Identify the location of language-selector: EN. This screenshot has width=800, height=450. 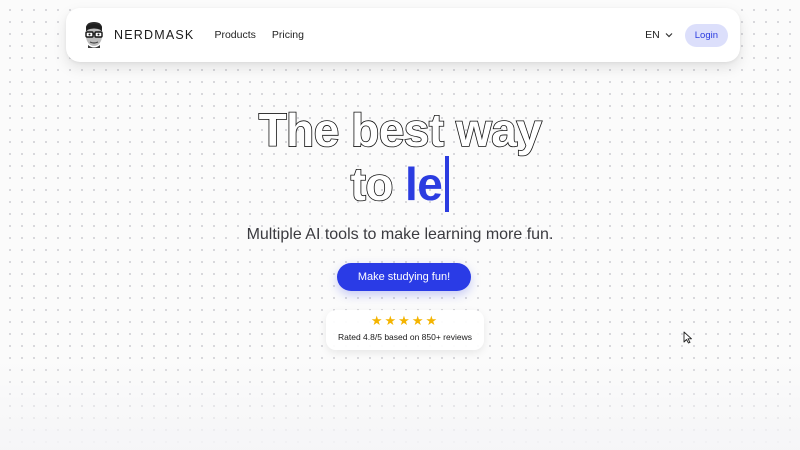
(659, 35).